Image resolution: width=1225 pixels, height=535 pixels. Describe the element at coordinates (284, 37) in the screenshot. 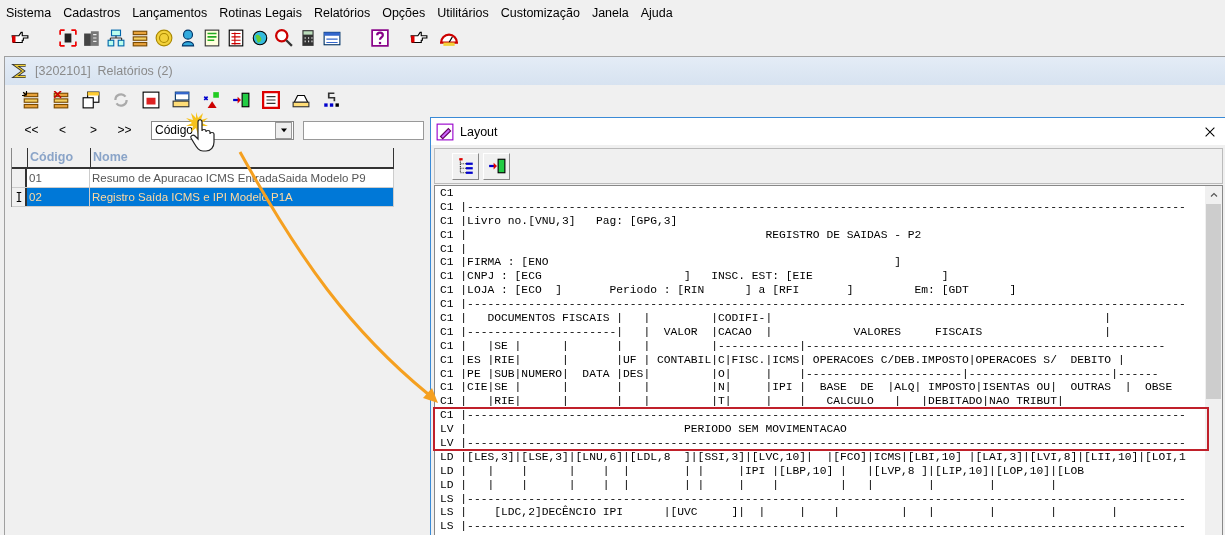

I see `search-icon` at that location.